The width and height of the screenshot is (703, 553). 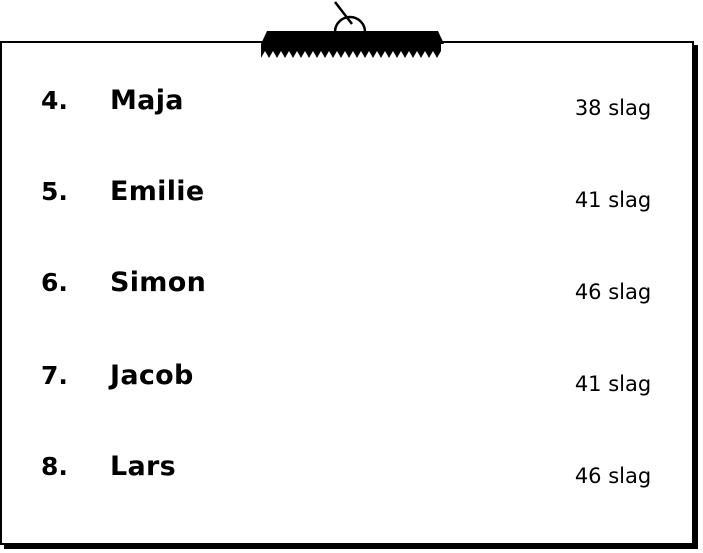 I want to click on list-item: 5. Emilie 41 slag, so click(x=347, y=197).